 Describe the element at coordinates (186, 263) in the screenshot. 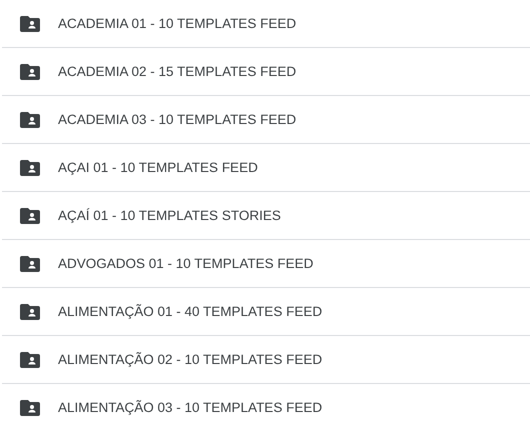

I see `folder-name: ADVOGADOS 01 - 10 TEMPLATES FEED` at that location.